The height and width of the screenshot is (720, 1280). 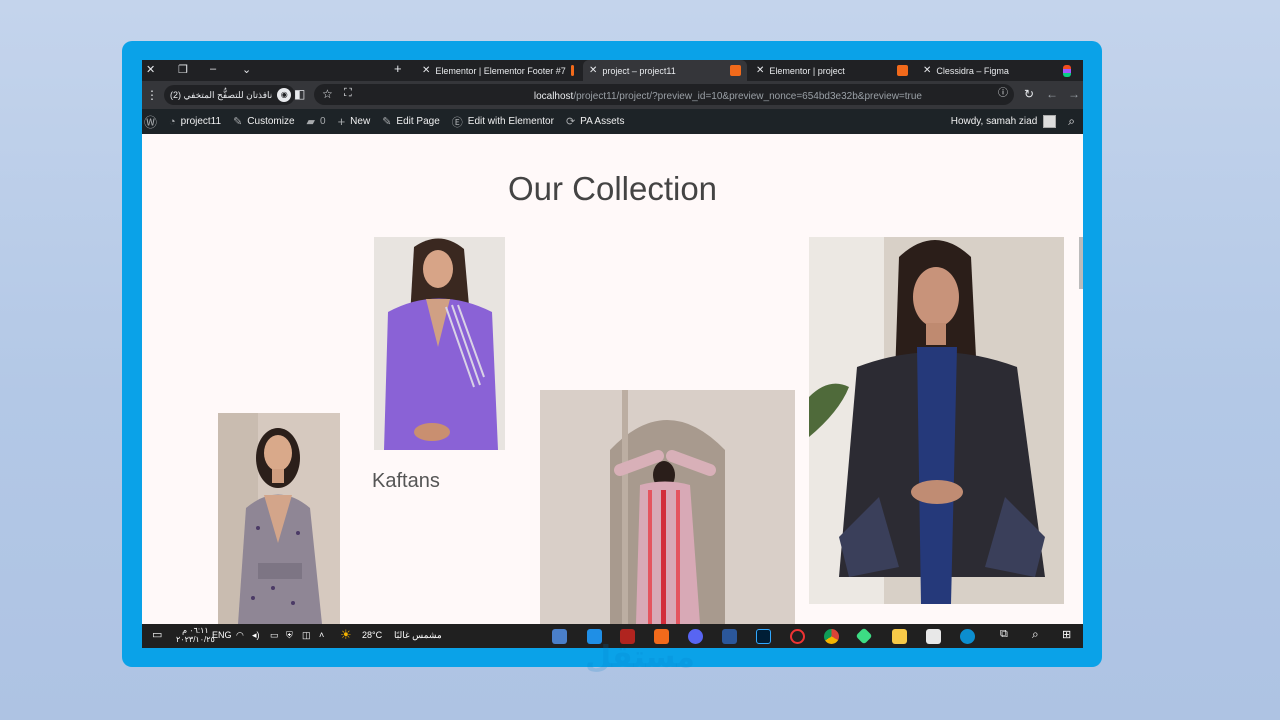 I want to click on tab-elementor-project: ✕ Elementor | project, so click(x=832, y=70).